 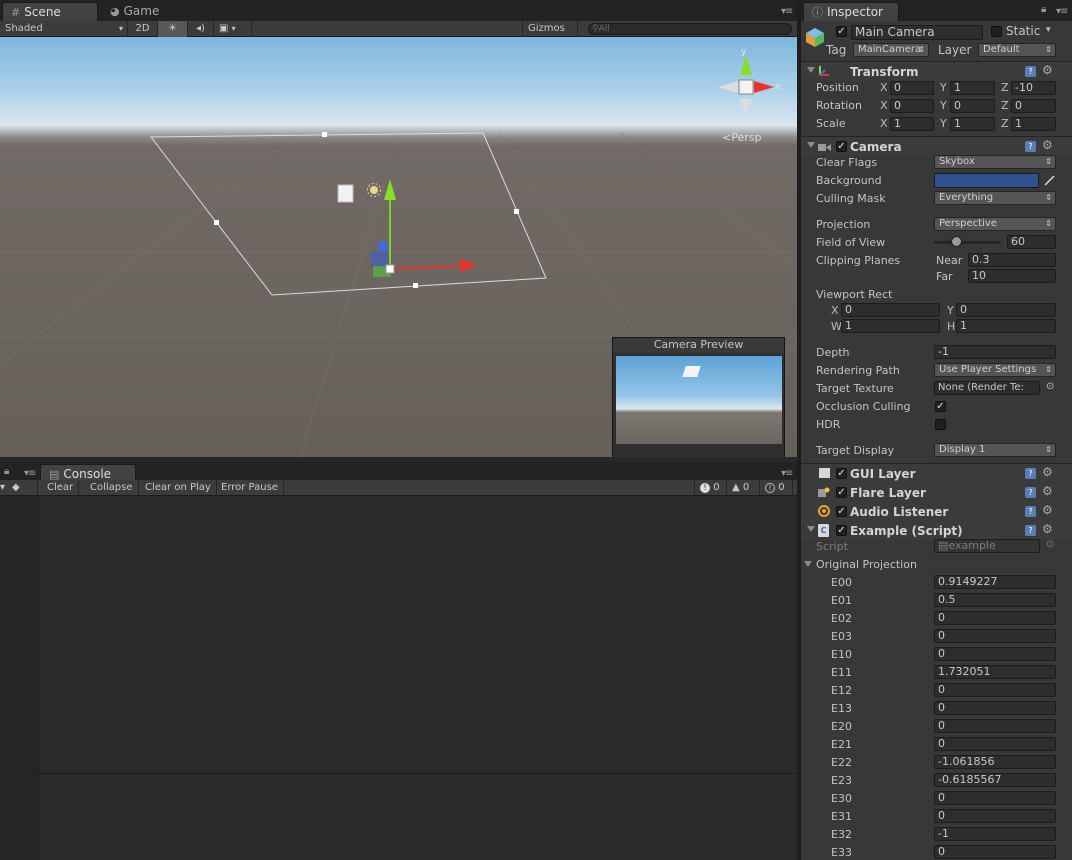 I want to click on fov-slider-track, so click(x=967, y=242).